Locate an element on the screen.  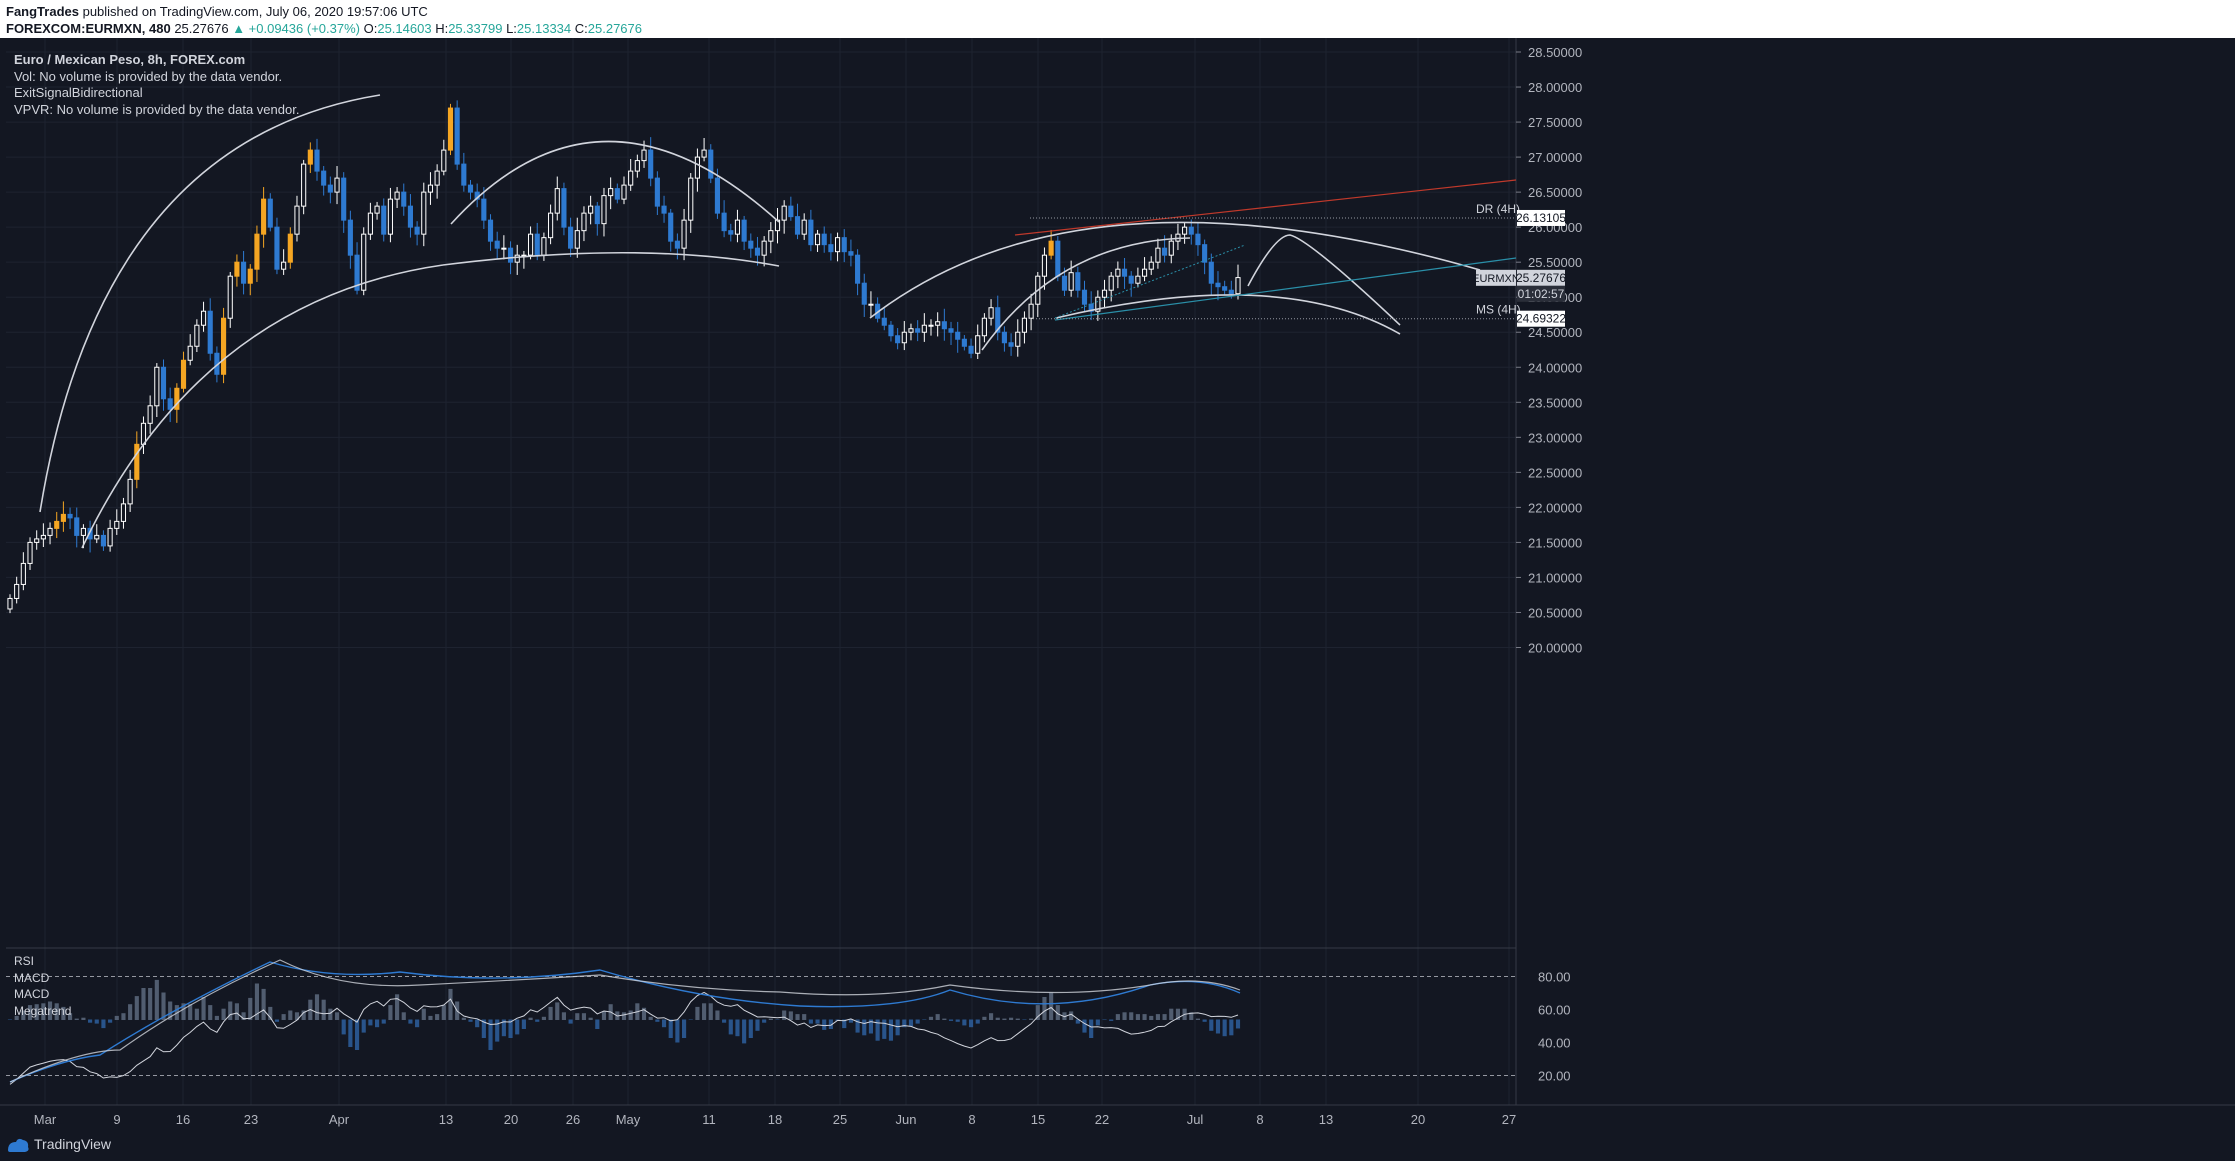
price-tick-label: 26.50000 is located at coordinates (1555, 192).